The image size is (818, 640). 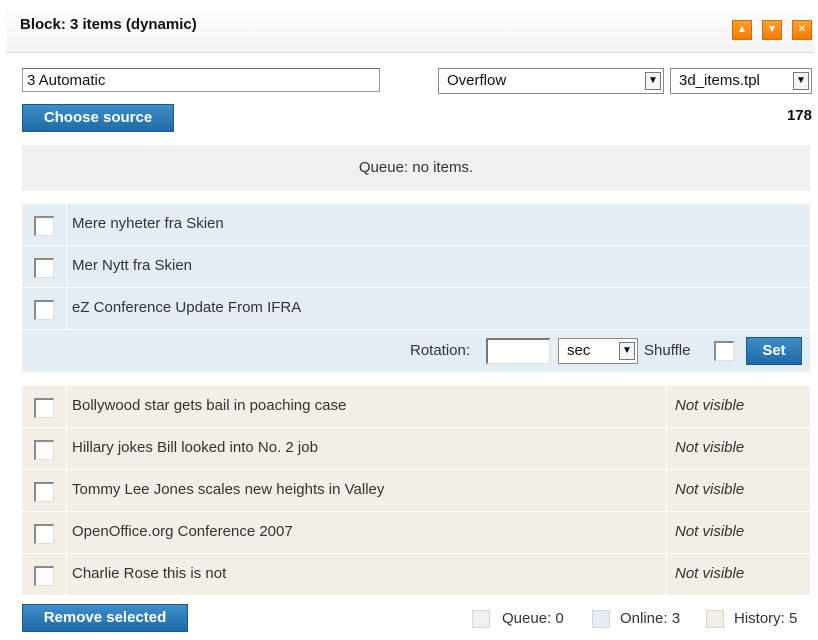 What do you see at coordinates (598, 351) in the screenshot?
I see `rotation-unit-select: sec ▼` at bounding box center [598, 351].